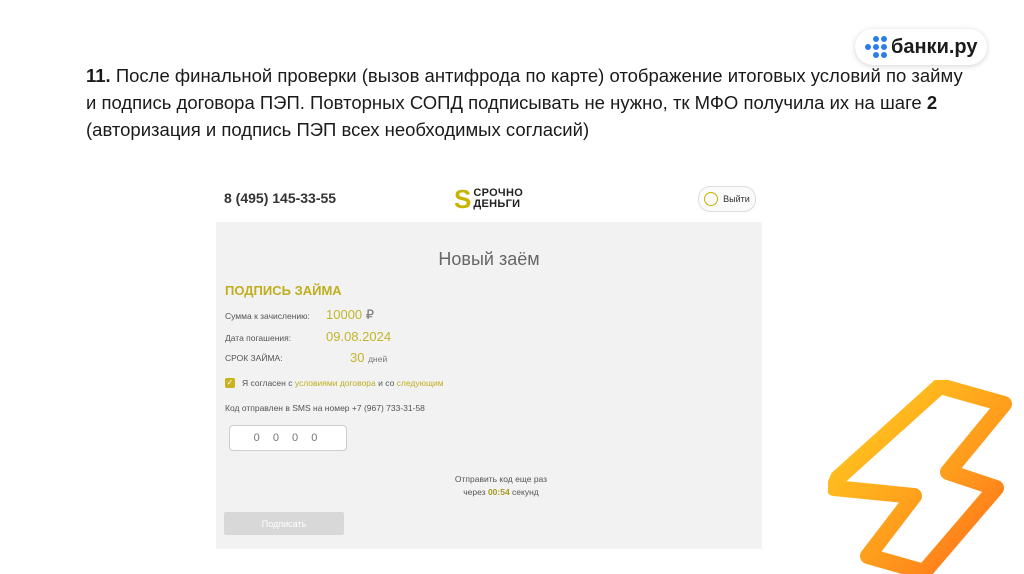 The width and height of the screenshot is (1024, 574). I want to click on sms-code-input, so click(288, 438).